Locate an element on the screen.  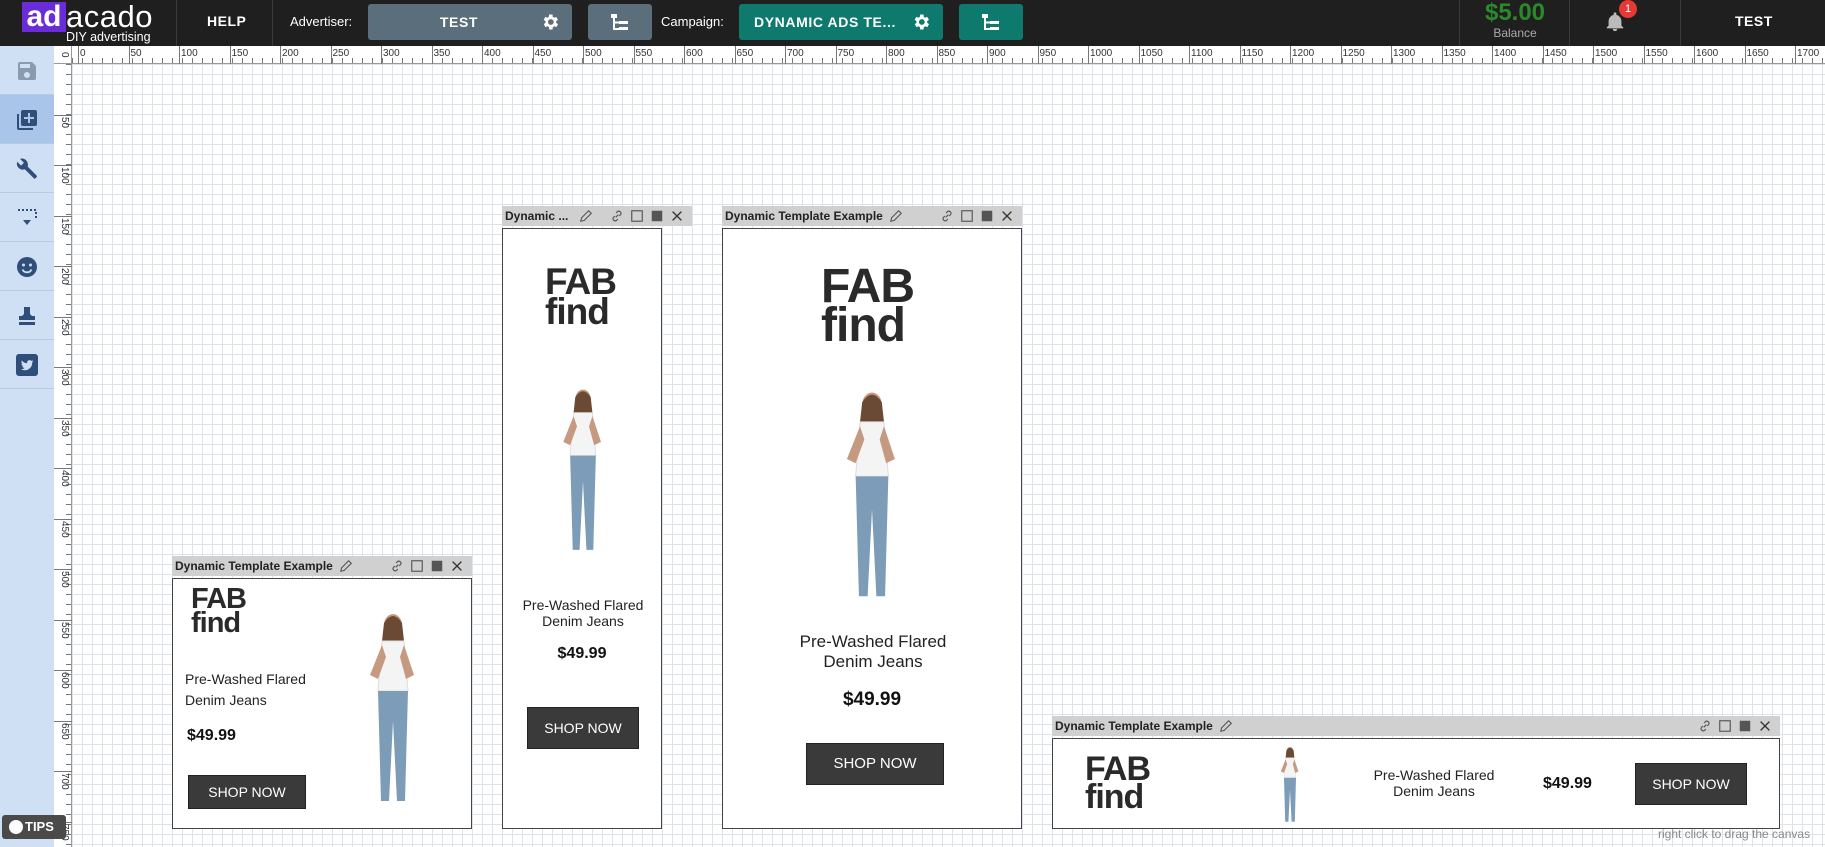
ruler-y-label: 600 is located at coordinates (64, 680).